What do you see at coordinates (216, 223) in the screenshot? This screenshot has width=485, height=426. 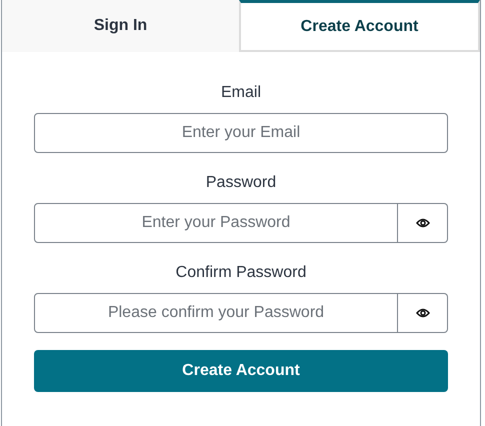 I see `input-field: Enter your Password` at bounding box center [216, 223].